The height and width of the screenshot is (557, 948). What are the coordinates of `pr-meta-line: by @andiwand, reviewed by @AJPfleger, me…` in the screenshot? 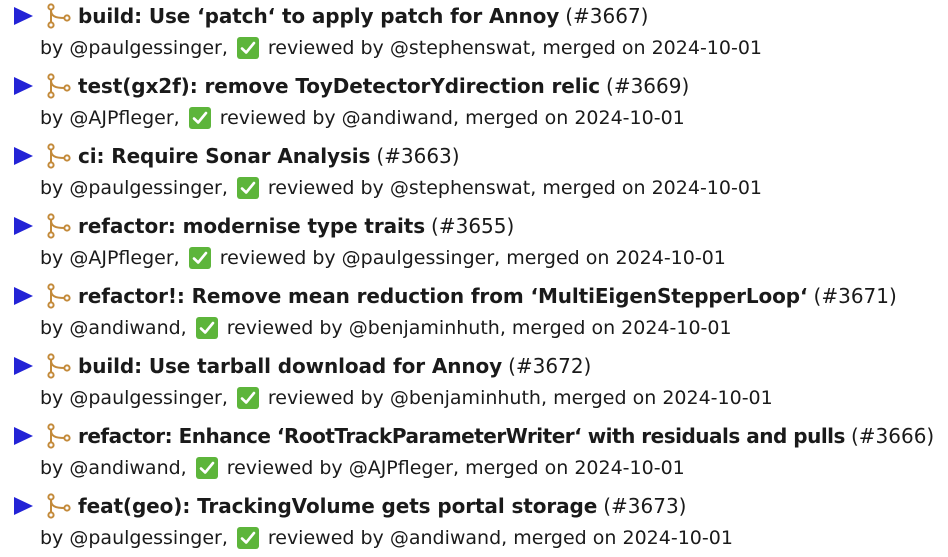 It's located at (362, 468).